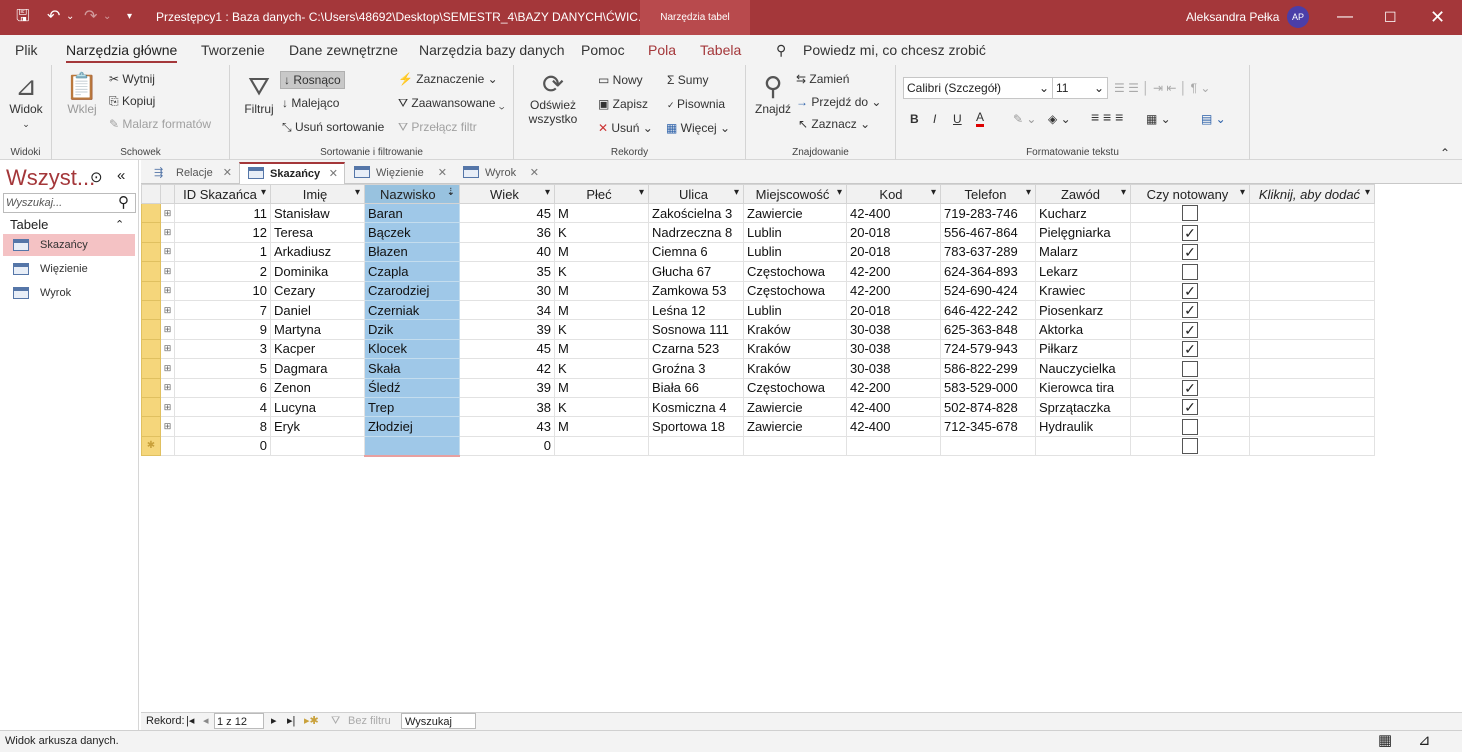 The height and width of the screenshot is (752, 1462). I want to click on gridlines-icon: ▦ ⌄, so click(1158, 119).